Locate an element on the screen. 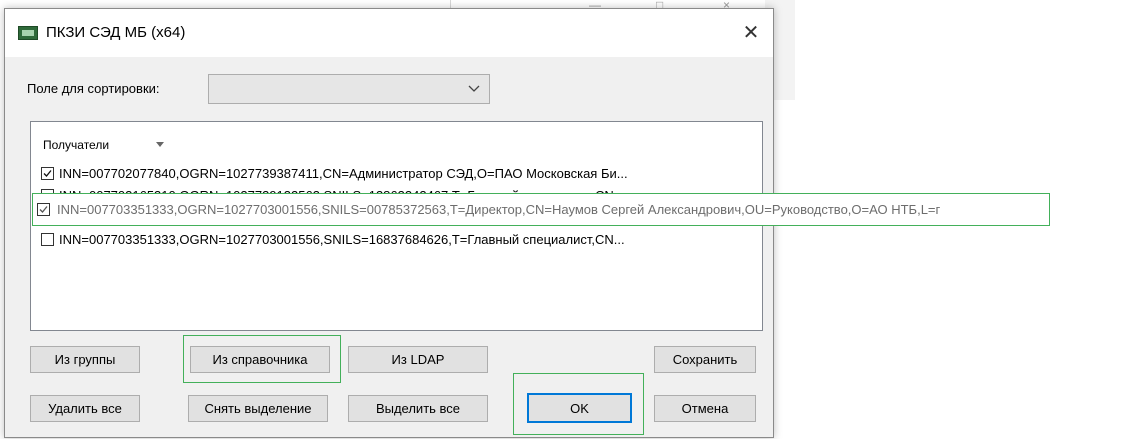  sort-down-arrow-icon is located at coordinates (160, 145).